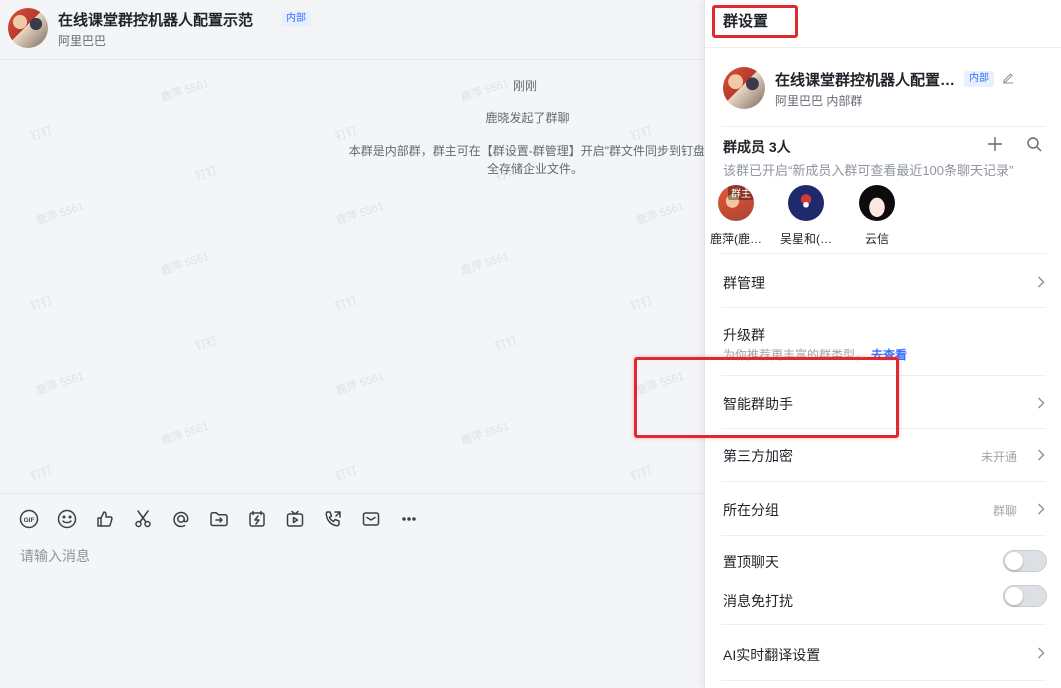  I want to click on group-title: 在线课堂群控机器人配置示范, so click(155, 19).